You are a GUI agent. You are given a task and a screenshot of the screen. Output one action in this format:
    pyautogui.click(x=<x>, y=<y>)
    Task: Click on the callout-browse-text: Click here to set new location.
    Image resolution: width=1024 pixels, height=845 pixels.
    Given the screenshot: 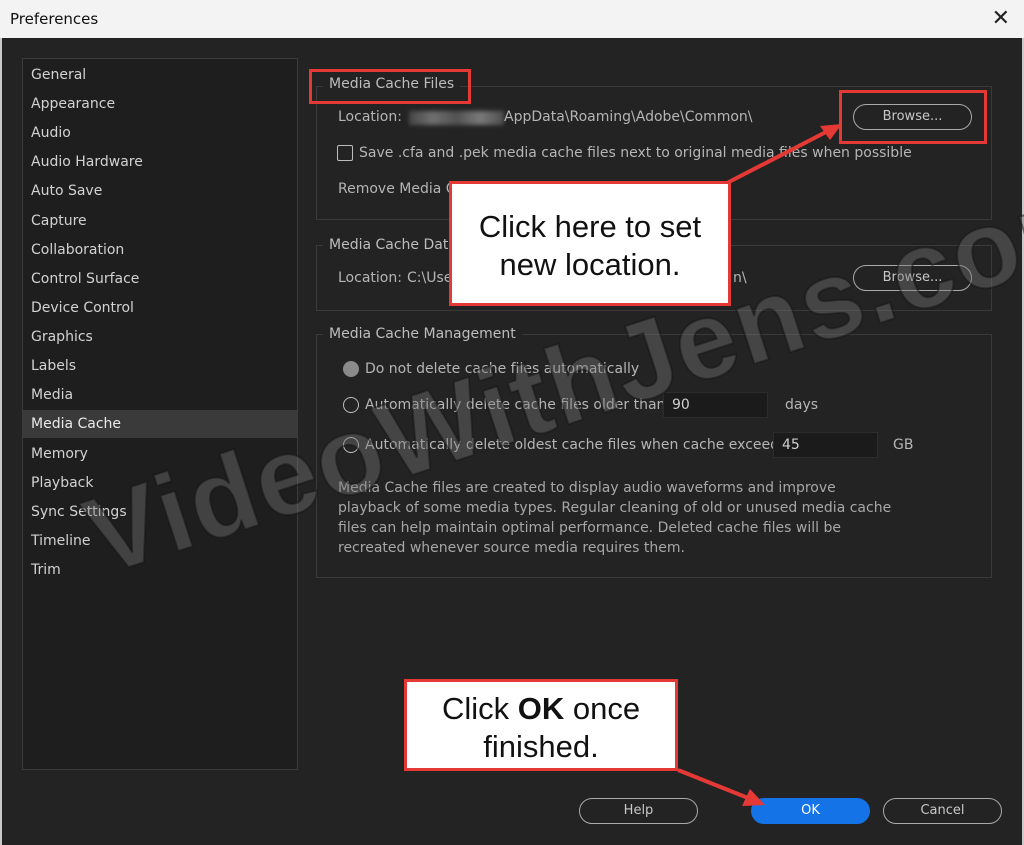 What is the action you would take?
    pyautogui.click(x=590, y=245)
    